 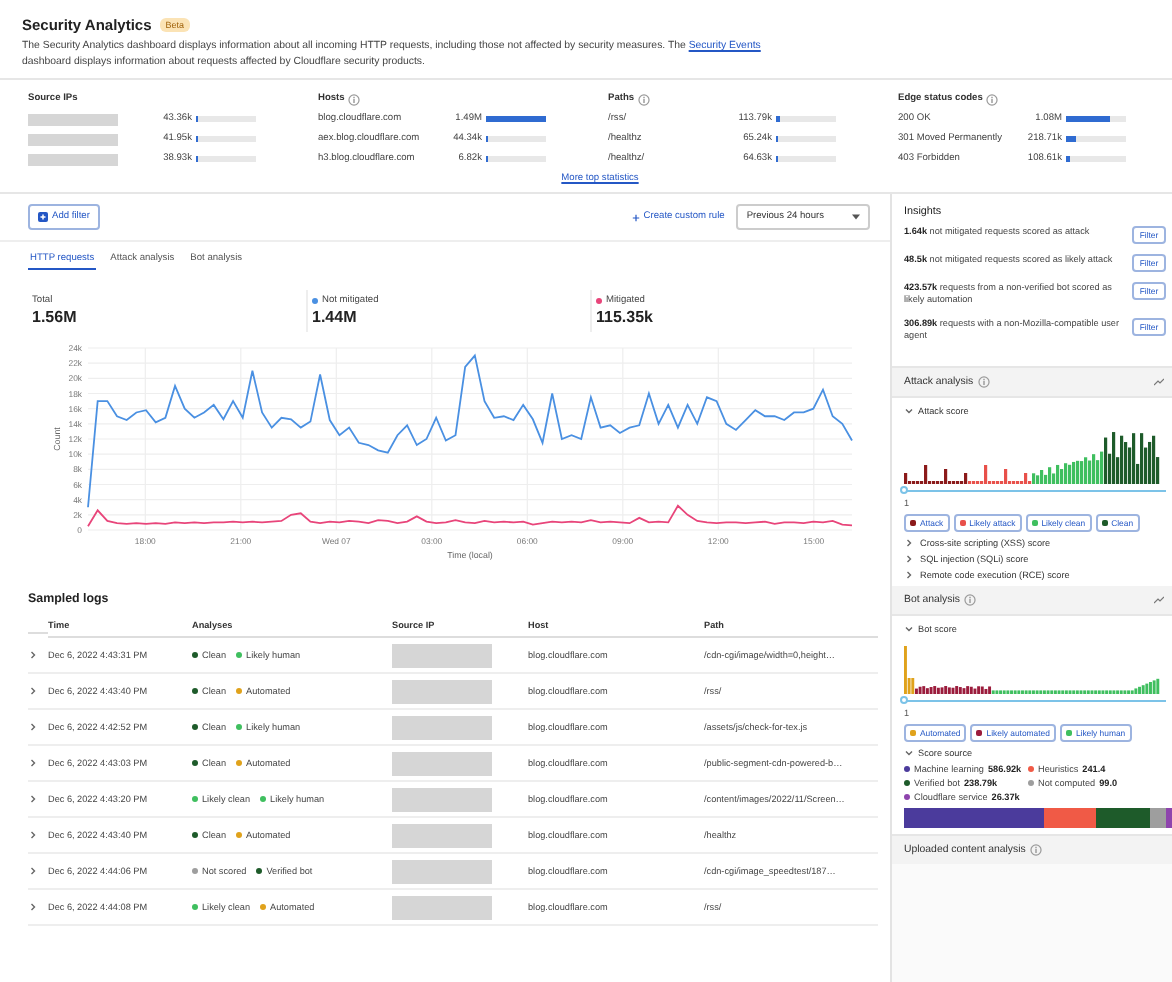 What do you see at coordinates (856, 217) in the screenshot?
I see `caret-icon` at bounding box center [856, 217].